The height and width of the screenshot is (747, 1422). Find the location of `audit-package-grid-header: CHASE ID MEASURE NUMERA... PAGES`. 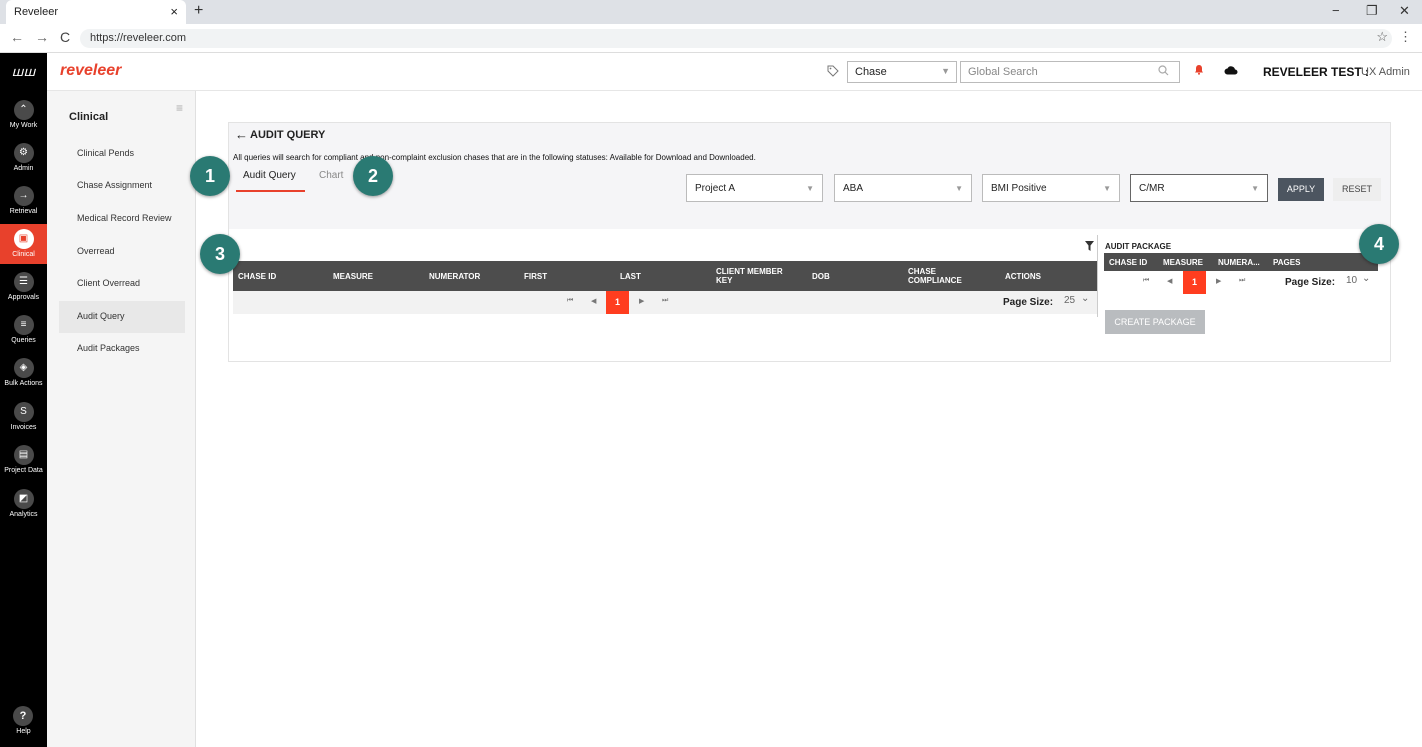

audit-package-grid-header: CHASE ID MEASURE NUMERA... PAGES is located at coordinates (1241, 262).